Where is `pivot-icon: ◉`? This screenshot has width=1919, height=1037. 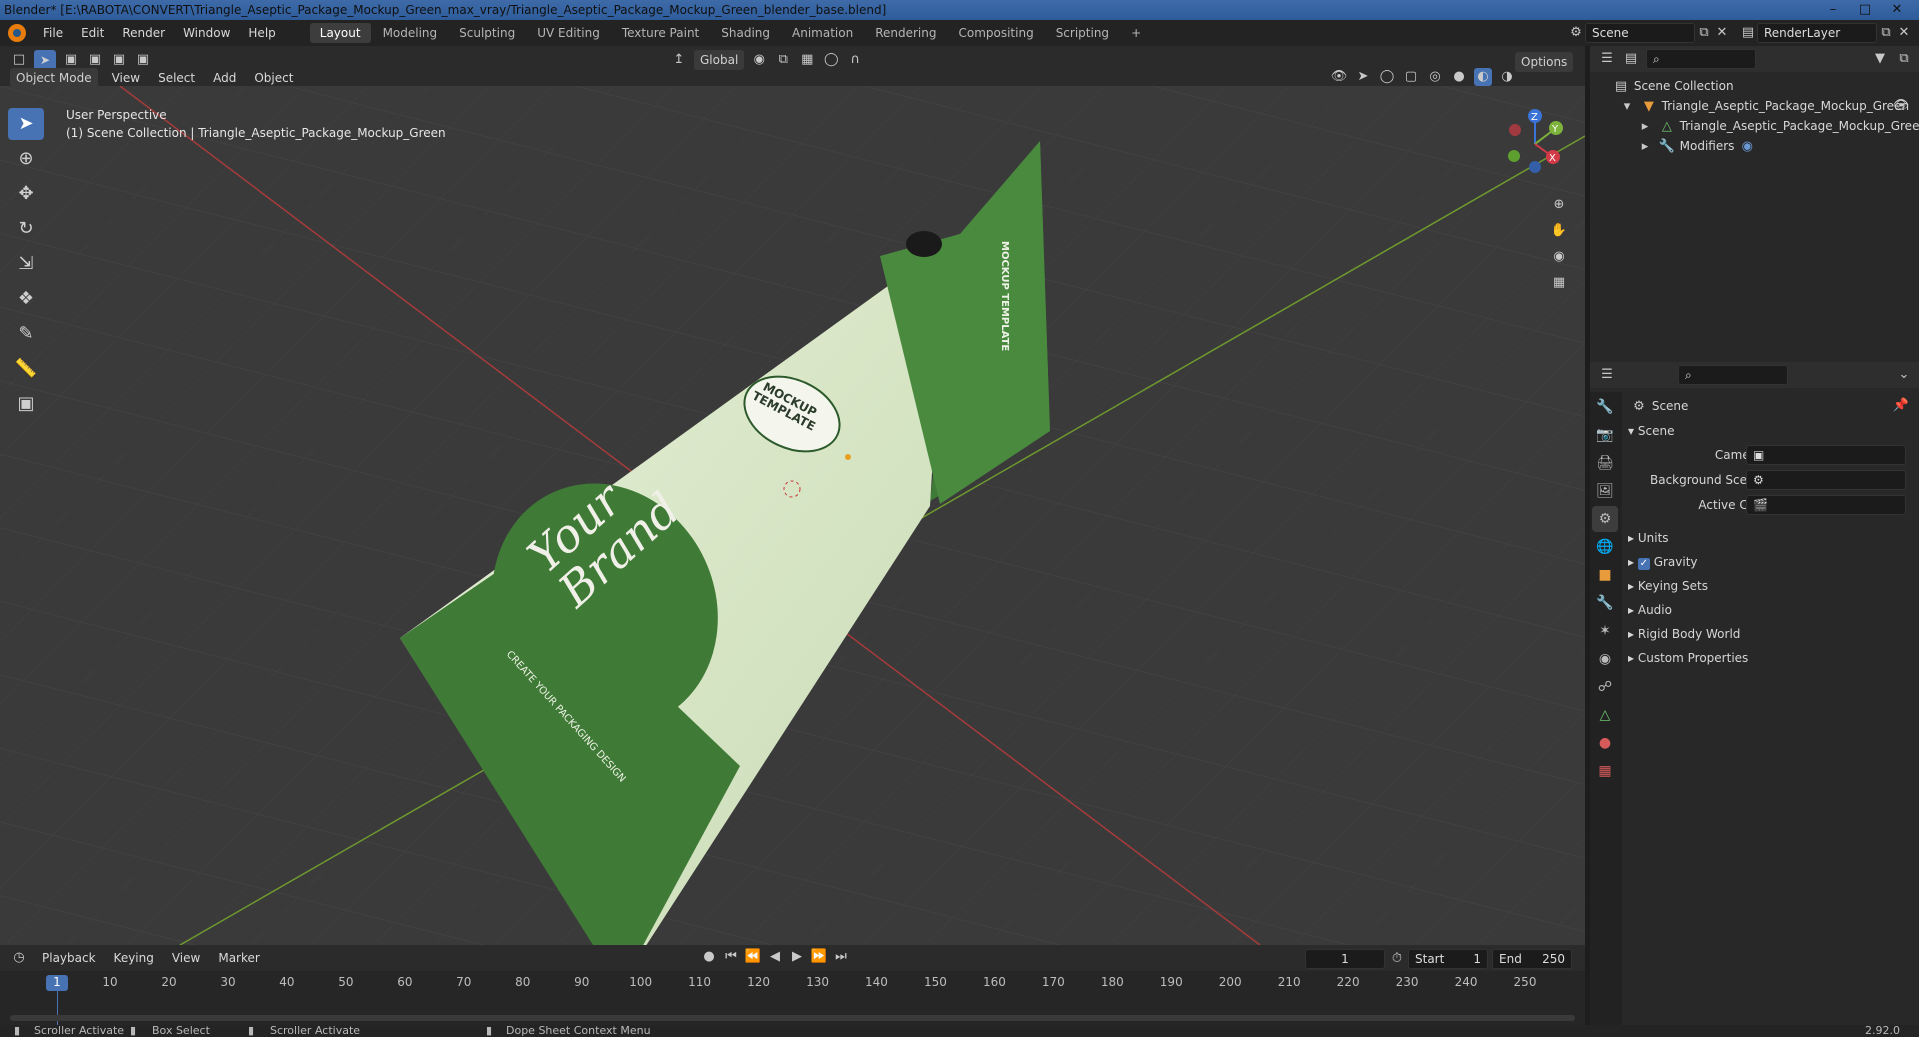 pivot-icon: ◉ is located at coordinates (759, 60).